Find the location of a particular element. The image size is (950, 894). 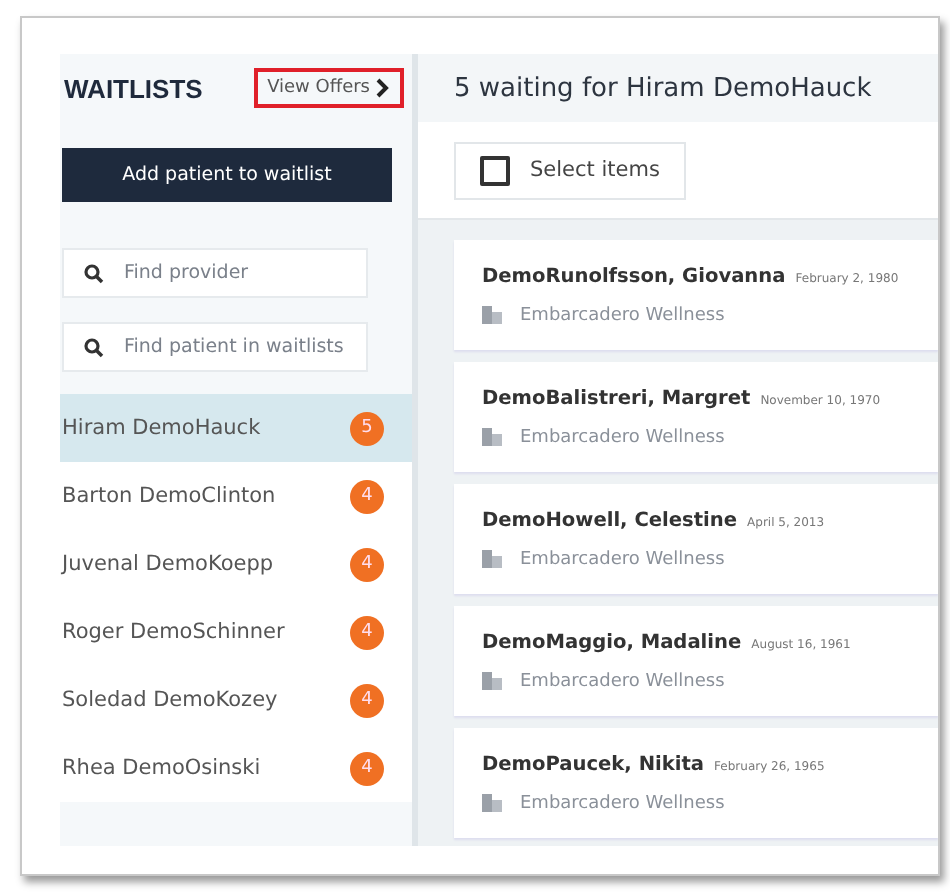

main-title: 5 waiting for Hiram DemoHauck is located at coordinates (663, 88).